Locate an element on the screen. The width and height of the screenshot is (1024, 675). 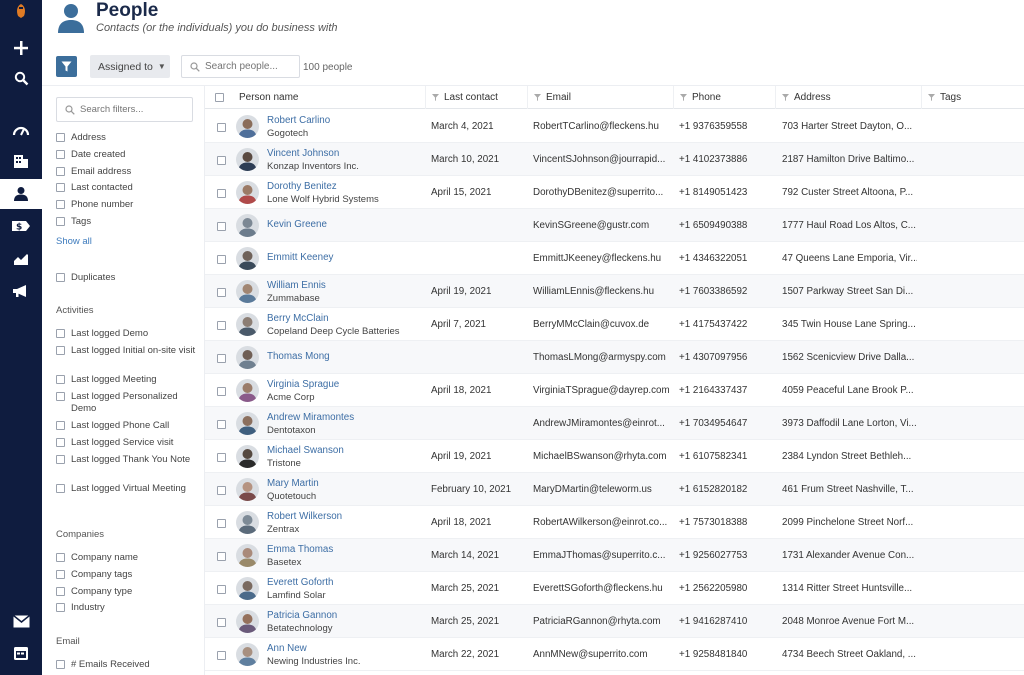
email-link: MaryDMartin@teleworm.us is located at coordinates (601, 489).